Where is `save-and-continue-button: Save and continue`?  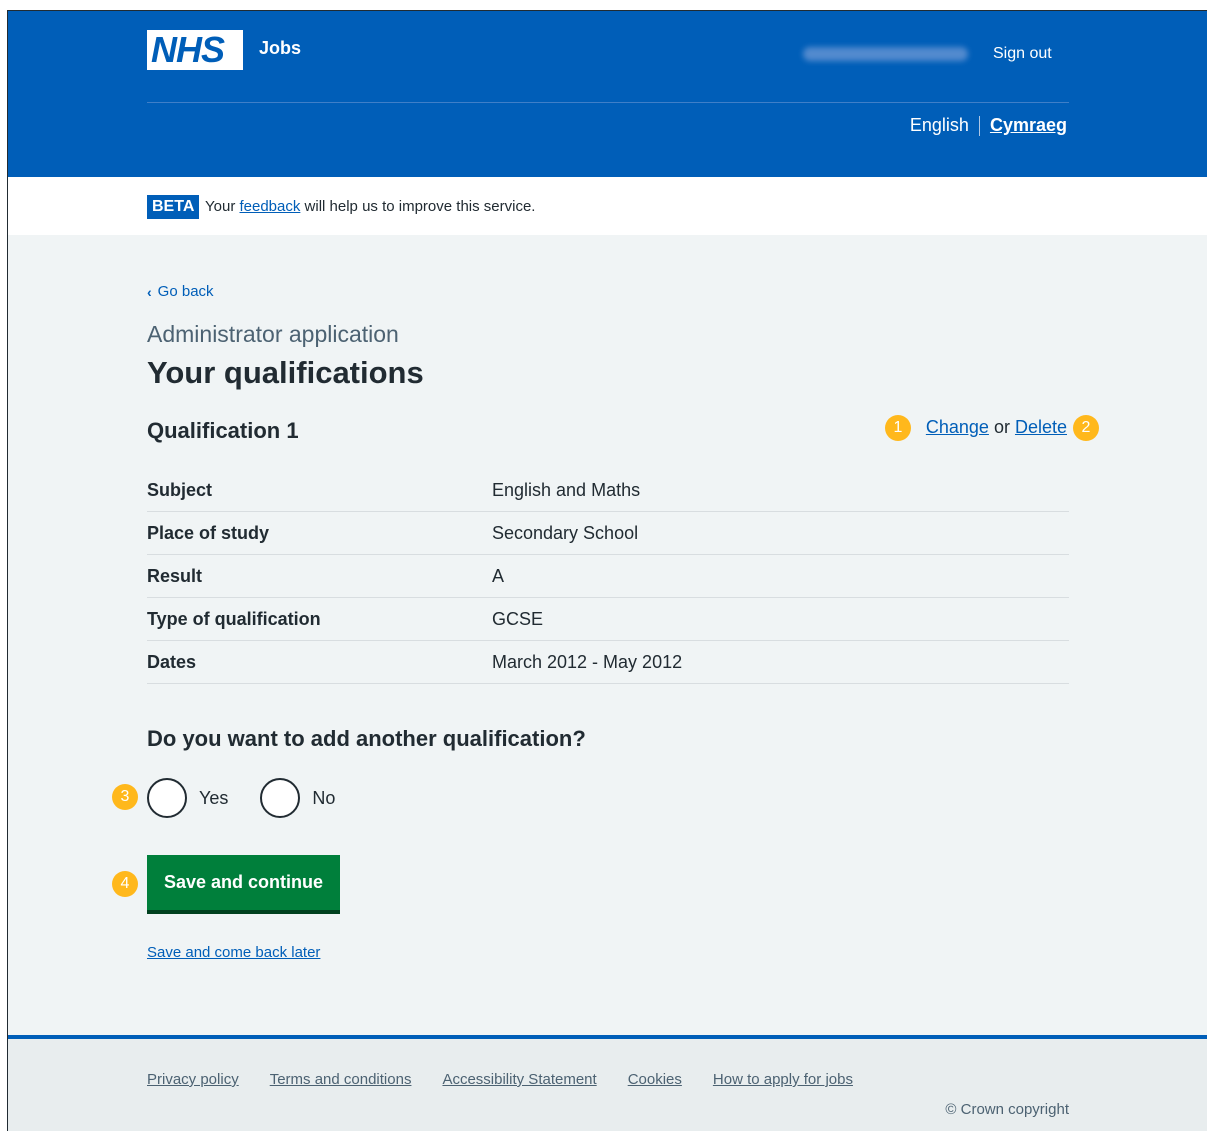 save-and-continue-button: Save and continue is located at coordinates (243, 882).